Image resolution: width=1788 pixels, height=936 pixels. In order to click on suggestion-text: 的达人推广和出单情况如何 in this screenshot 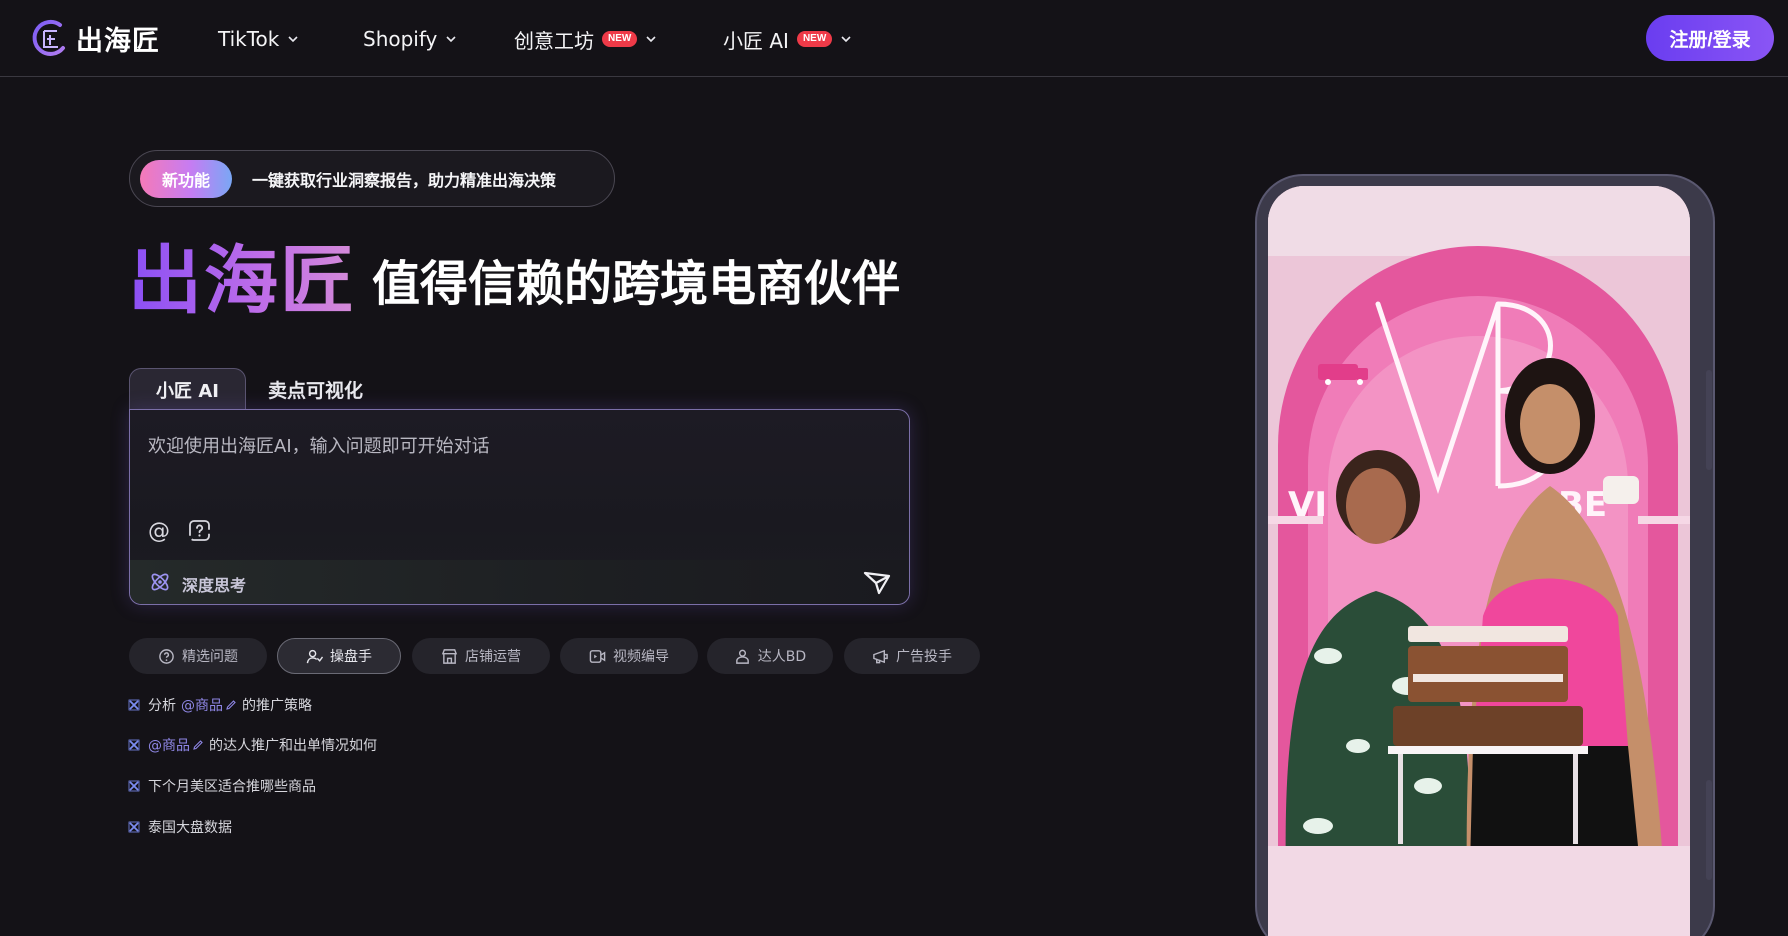, I will do `click(293, 746)`.